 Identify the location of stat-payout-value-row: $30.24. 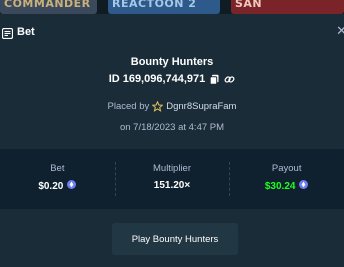
(286, 186).